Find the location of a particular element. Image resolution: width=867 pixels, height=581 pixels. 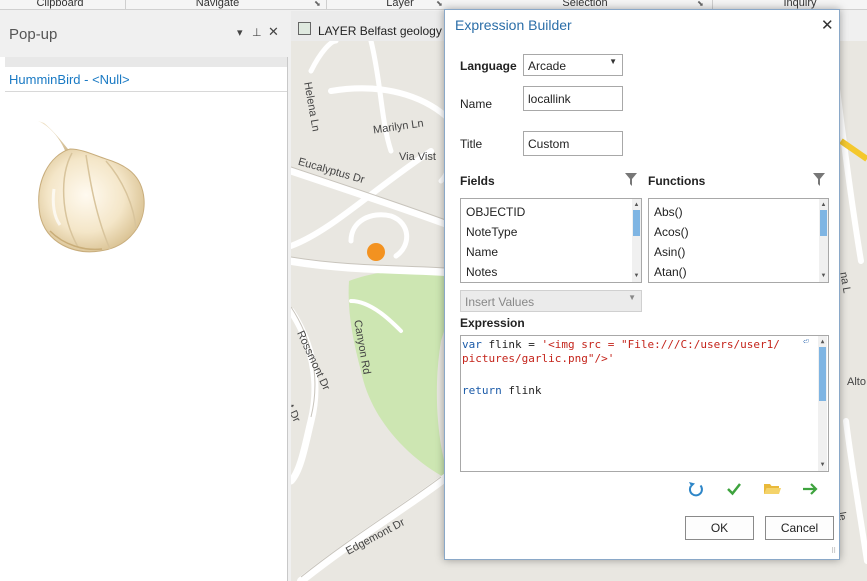

undo-icon is located at coordinates (696, 489).